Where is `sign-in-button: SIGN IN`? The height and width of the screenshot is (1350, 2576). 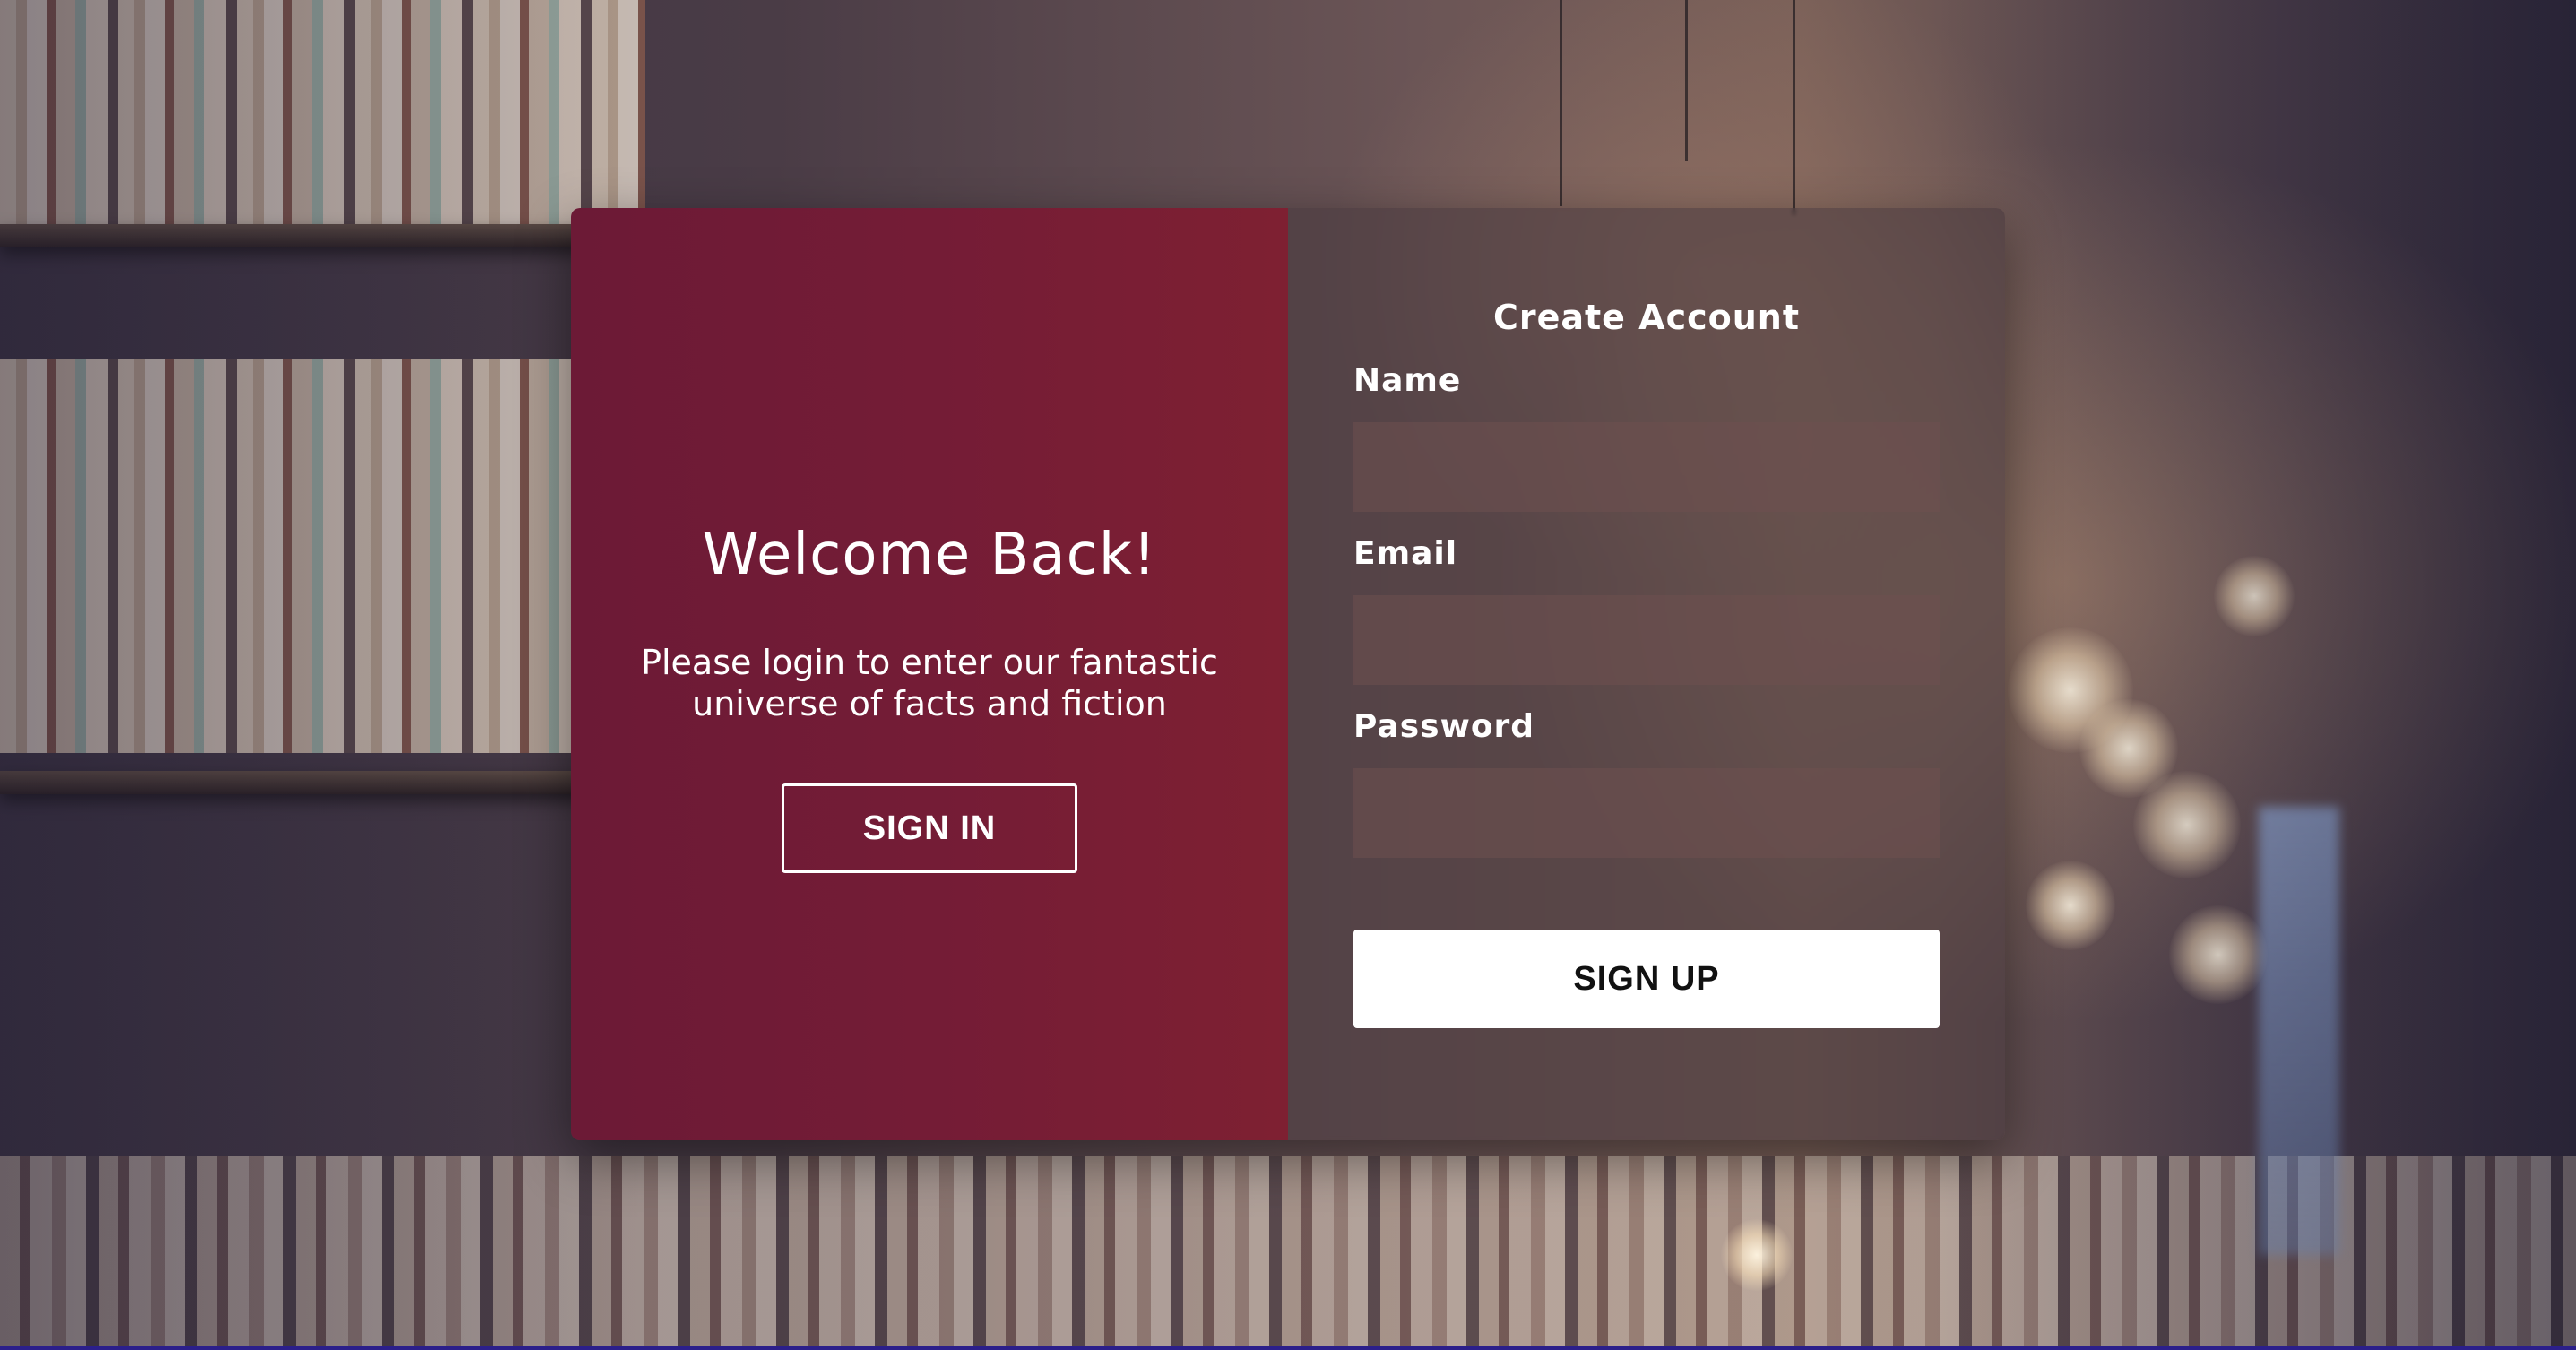
sign-in-button: SIGN IN is located at coordinates (929, 828).